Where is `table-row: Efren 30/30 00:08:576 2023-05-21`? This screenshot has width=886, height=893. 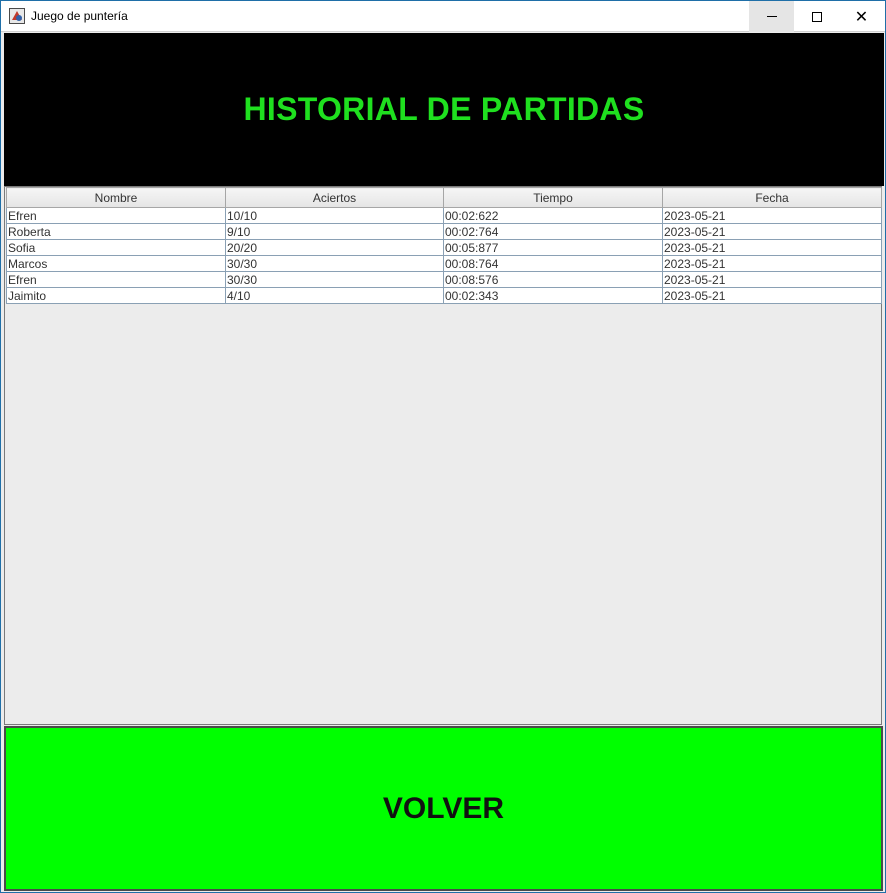
table-row: Efren 30/30 00:08:576 2023-05-21 is located at coordinates (444, 279).